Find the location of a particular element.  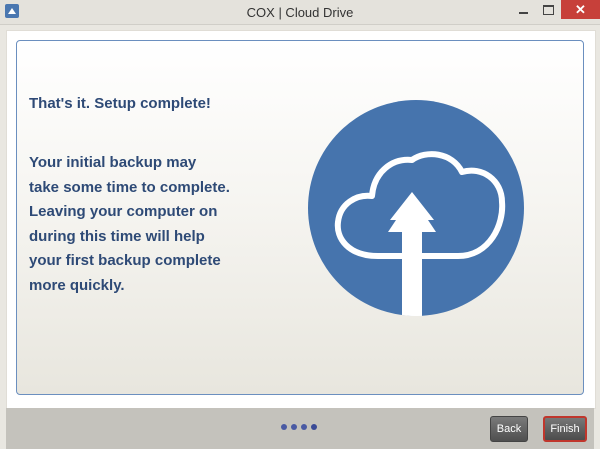

footer-bar: Back Finish is located at coordinates (300, 428).